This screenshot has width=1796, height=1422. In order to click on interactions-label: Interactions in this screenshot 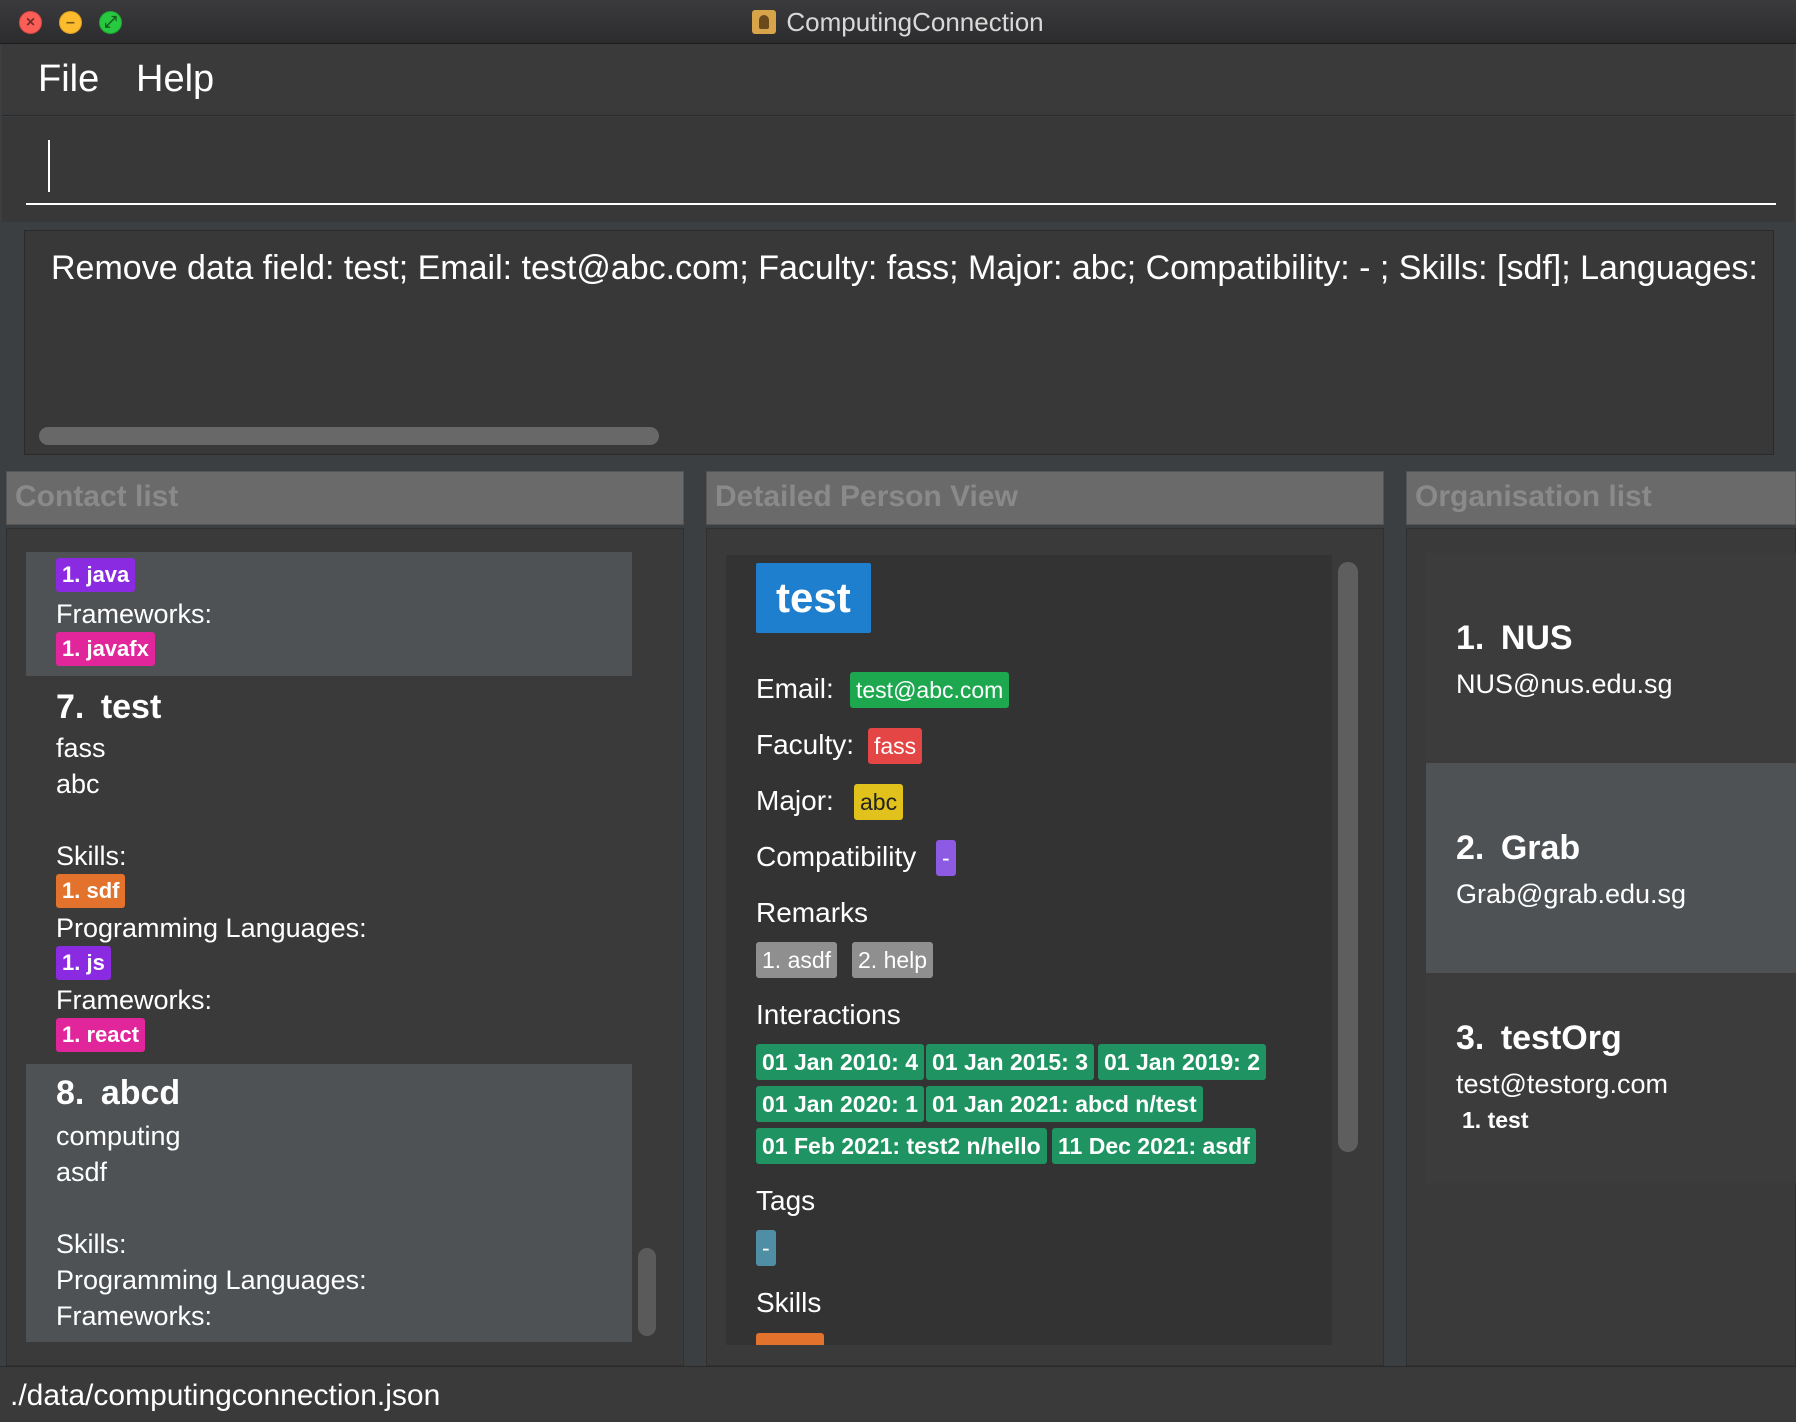, I will do `click(828, 1014)`.